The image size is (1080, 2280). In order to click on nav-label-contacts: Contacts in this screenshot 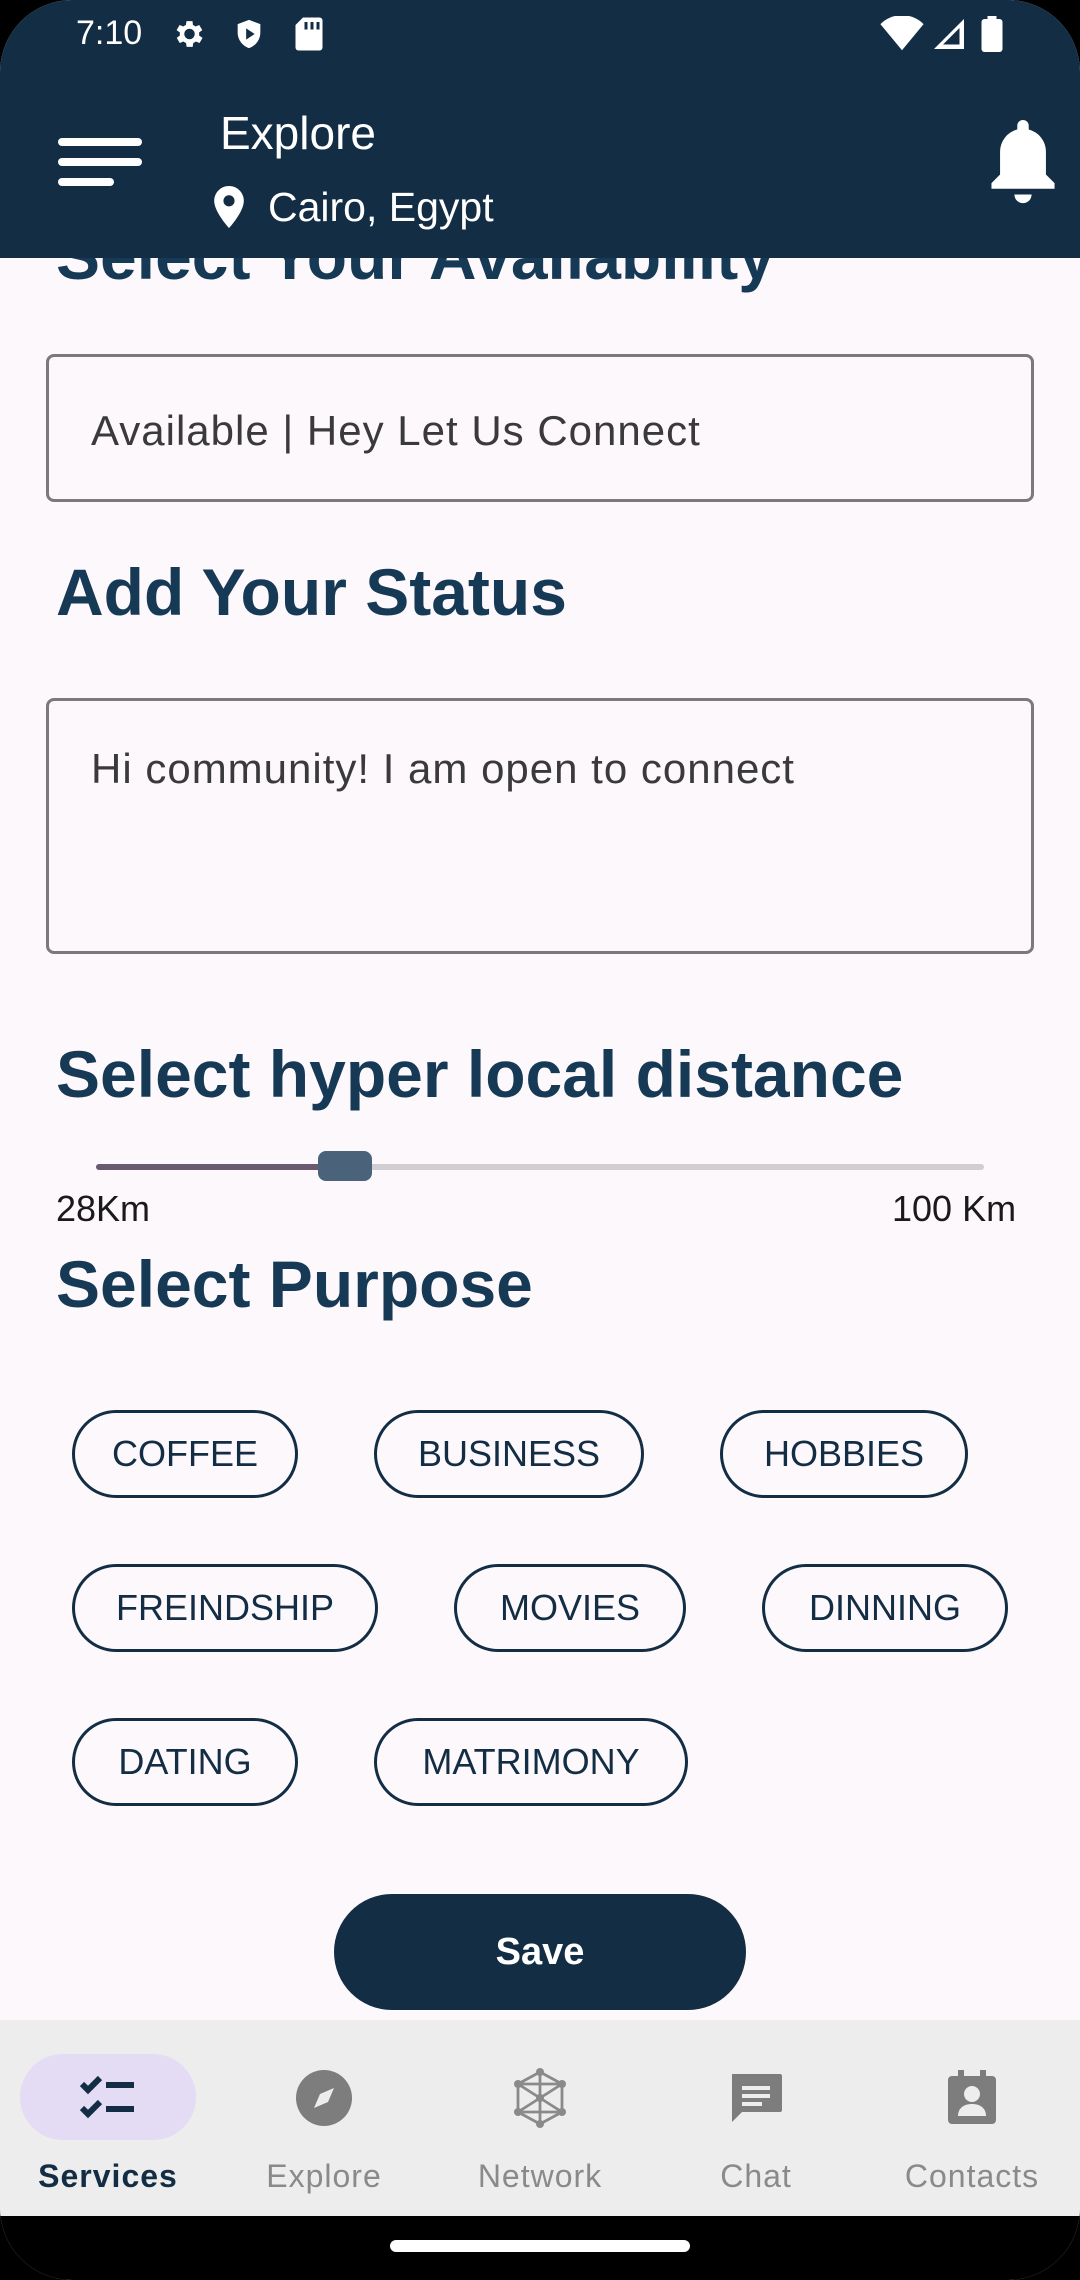, I will do `click(972, 2176)`.